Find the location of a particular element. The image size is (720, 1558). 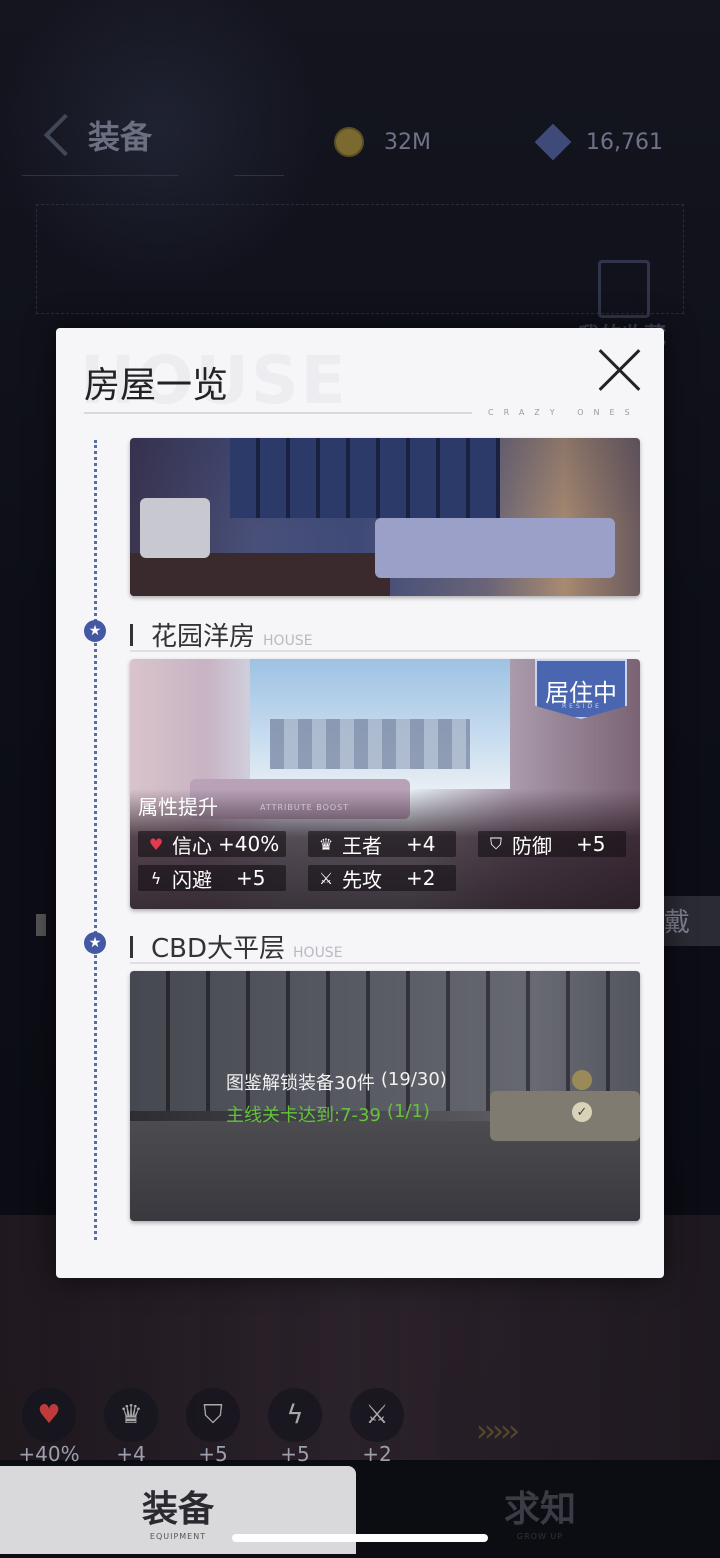

unlock-condition: 主线关卡达到:7-39 (1/1) is located at coordinates (328, 1114).